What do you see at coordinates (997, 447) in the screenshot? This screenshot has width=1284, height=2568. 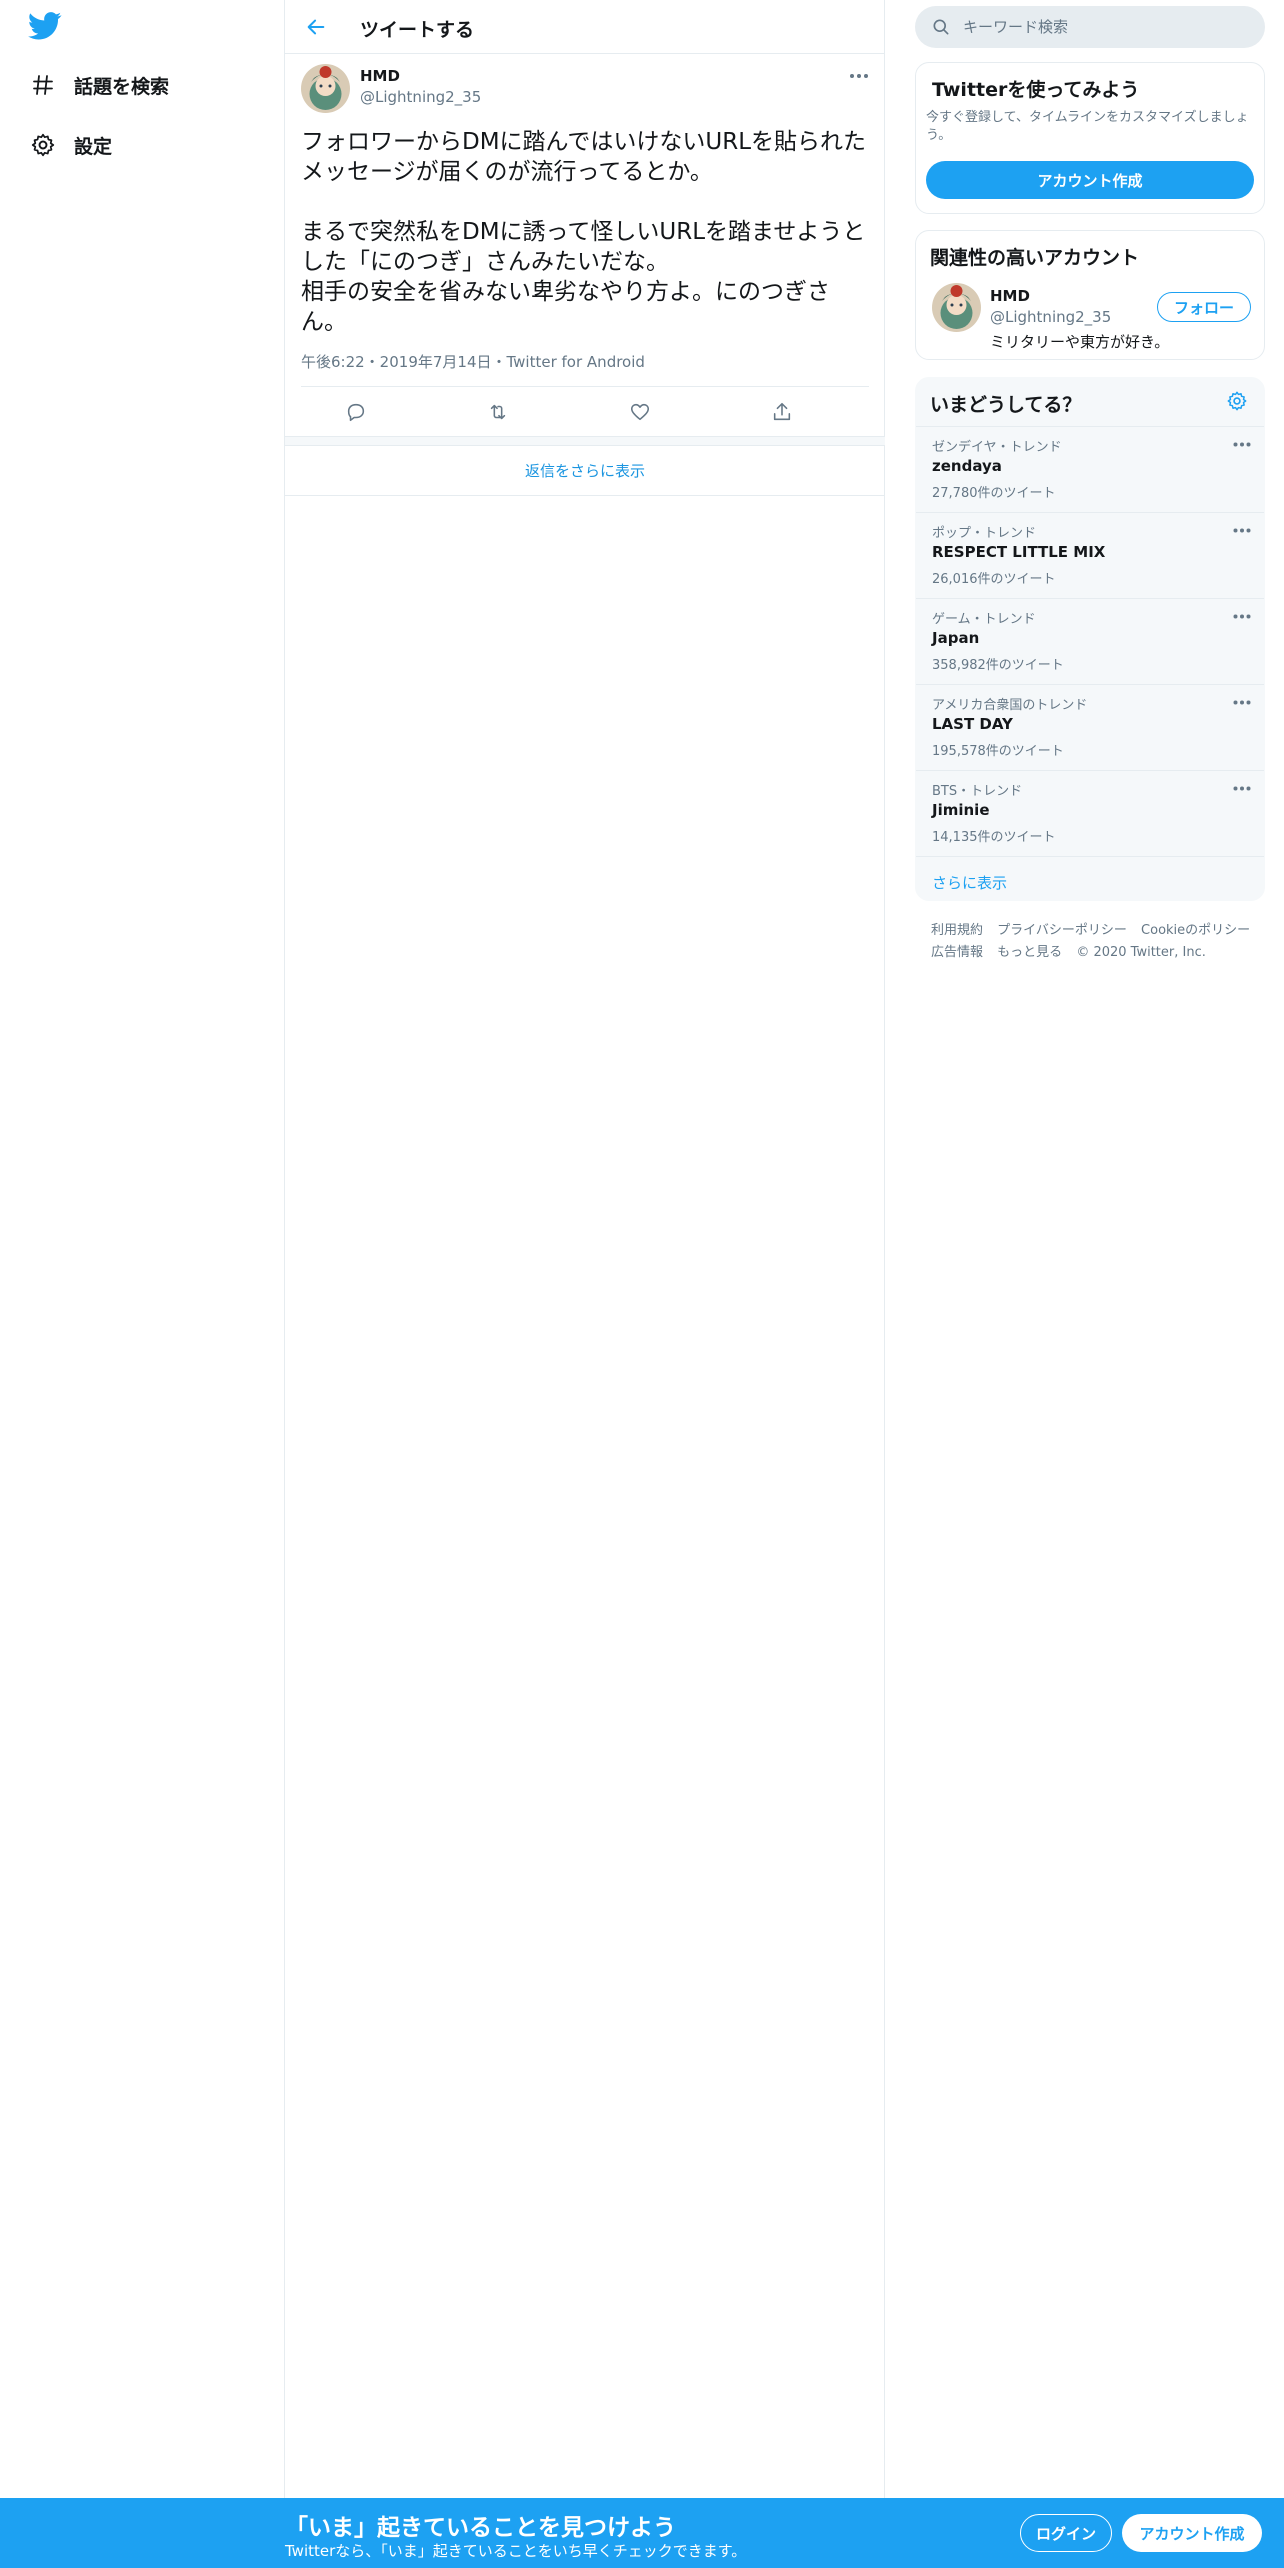 I see `trend-category: ゼンデイヤ・トレンド` at bounding box center [997, 447].